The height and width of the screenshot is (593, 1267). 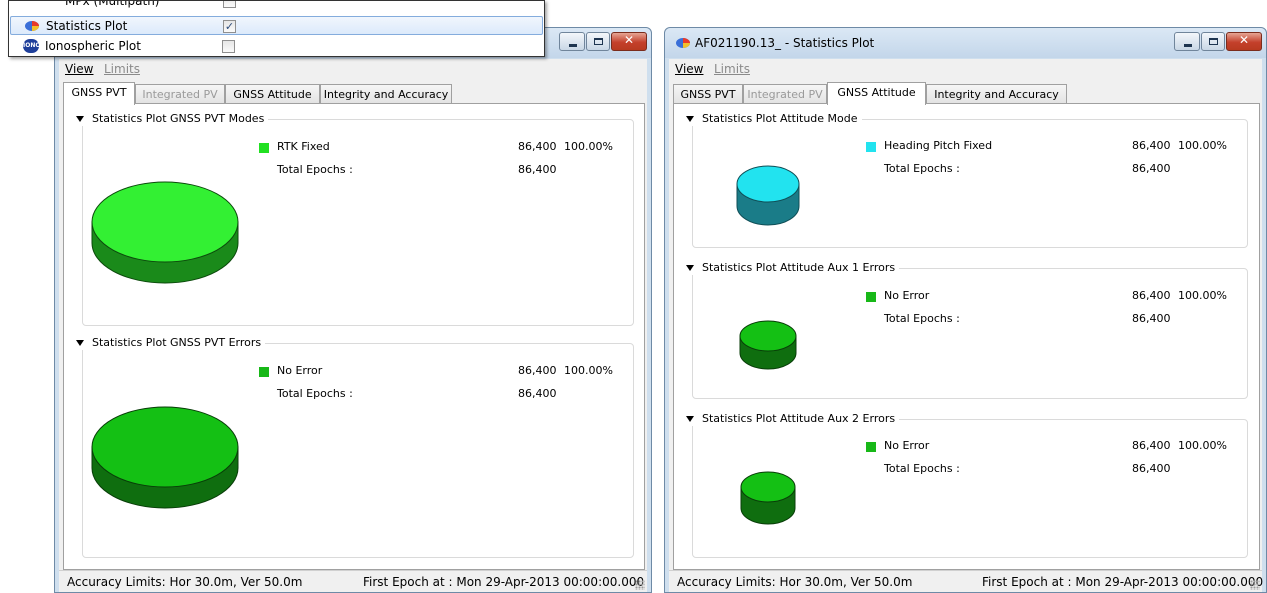 What do you see at coordinates (229, 26) in the screenshot?
I see `checkbox-statistics: ✓` at bounding box center [229, 26].